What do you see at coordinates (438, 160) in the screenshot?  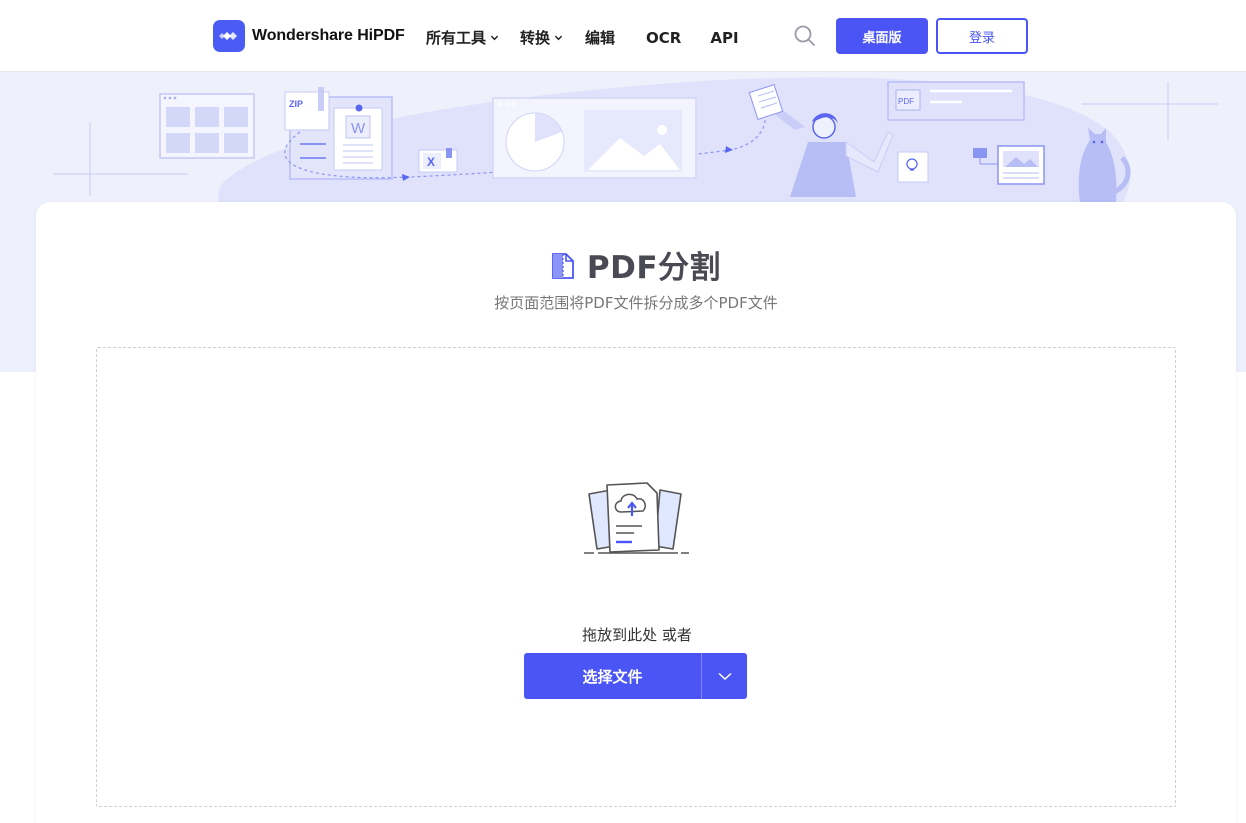 I see `excel-file-illustration: X` at bounding box center [438, 160].